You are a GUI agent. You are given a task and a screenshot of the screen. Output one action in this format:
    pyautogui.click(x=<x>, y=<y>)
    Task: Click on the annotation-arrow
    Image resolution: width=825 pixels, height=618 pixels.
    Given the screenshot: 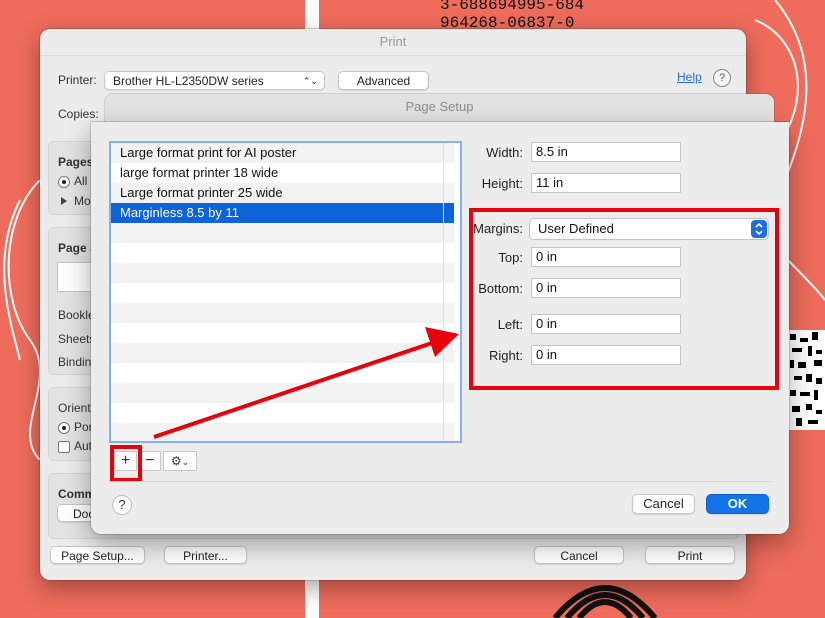 What is the action you would take?
    pyautogui.click(x=306, y=383)
    